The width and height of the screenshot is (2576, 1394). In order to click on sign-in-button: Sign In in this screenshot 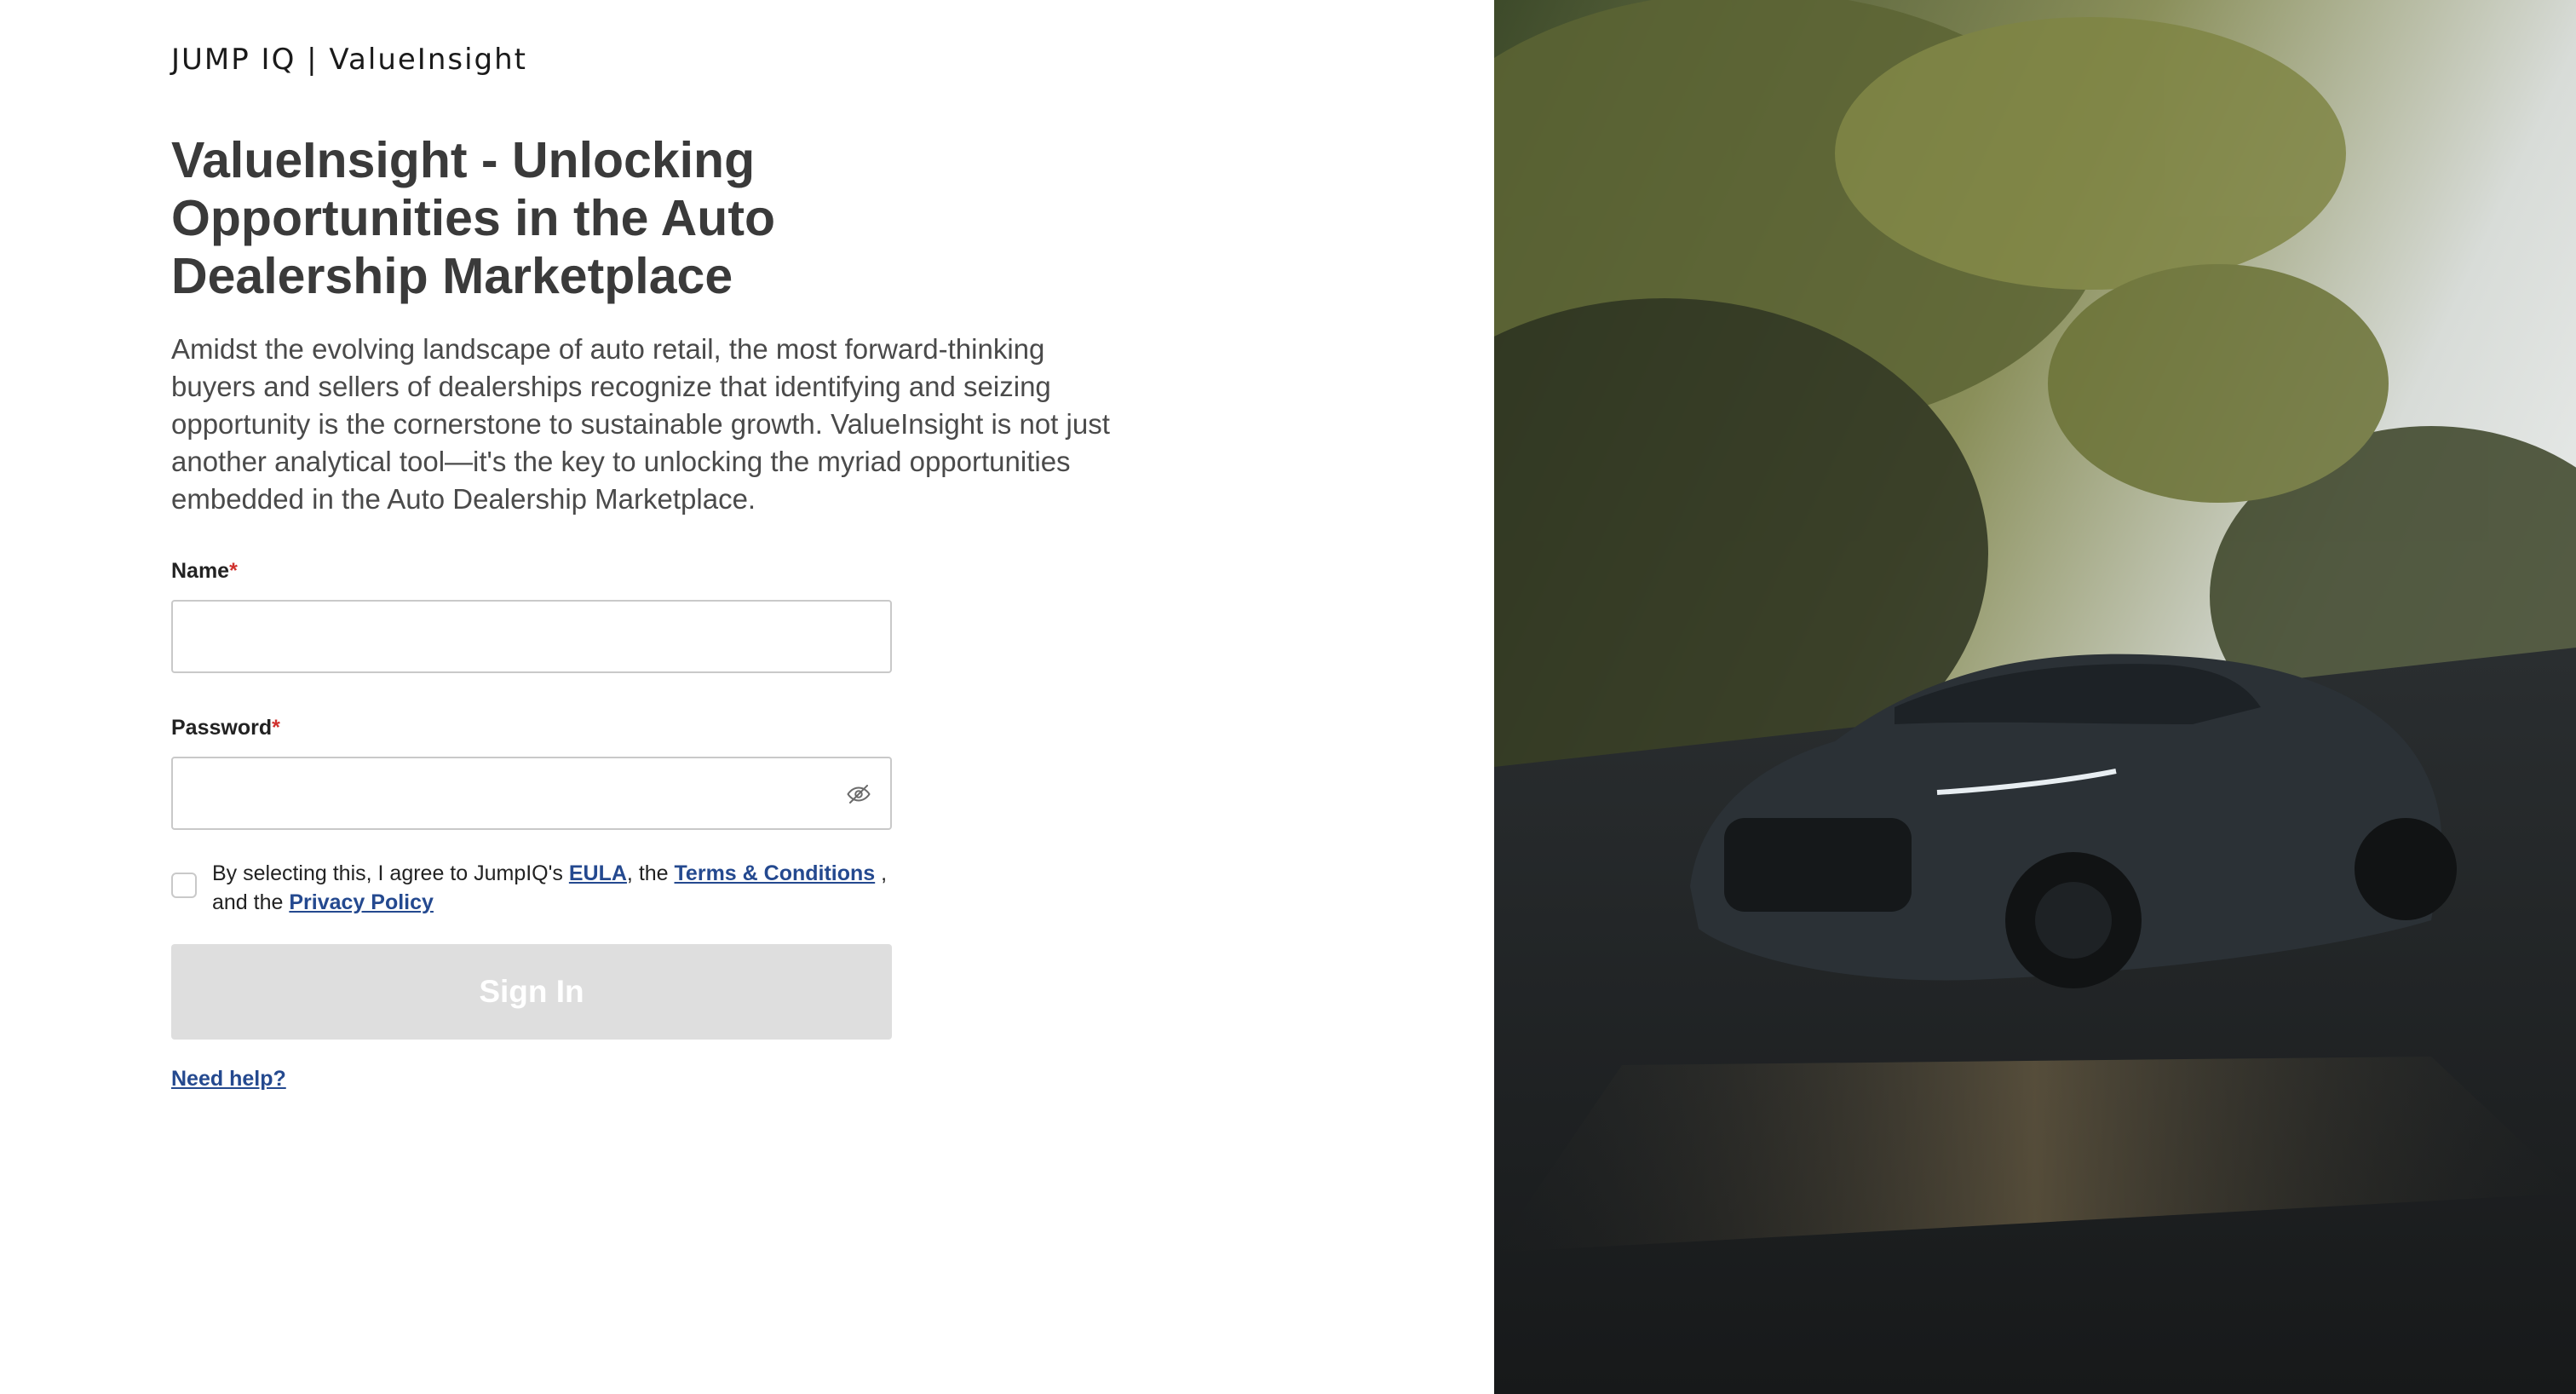, I will do `click(532, 992)`.